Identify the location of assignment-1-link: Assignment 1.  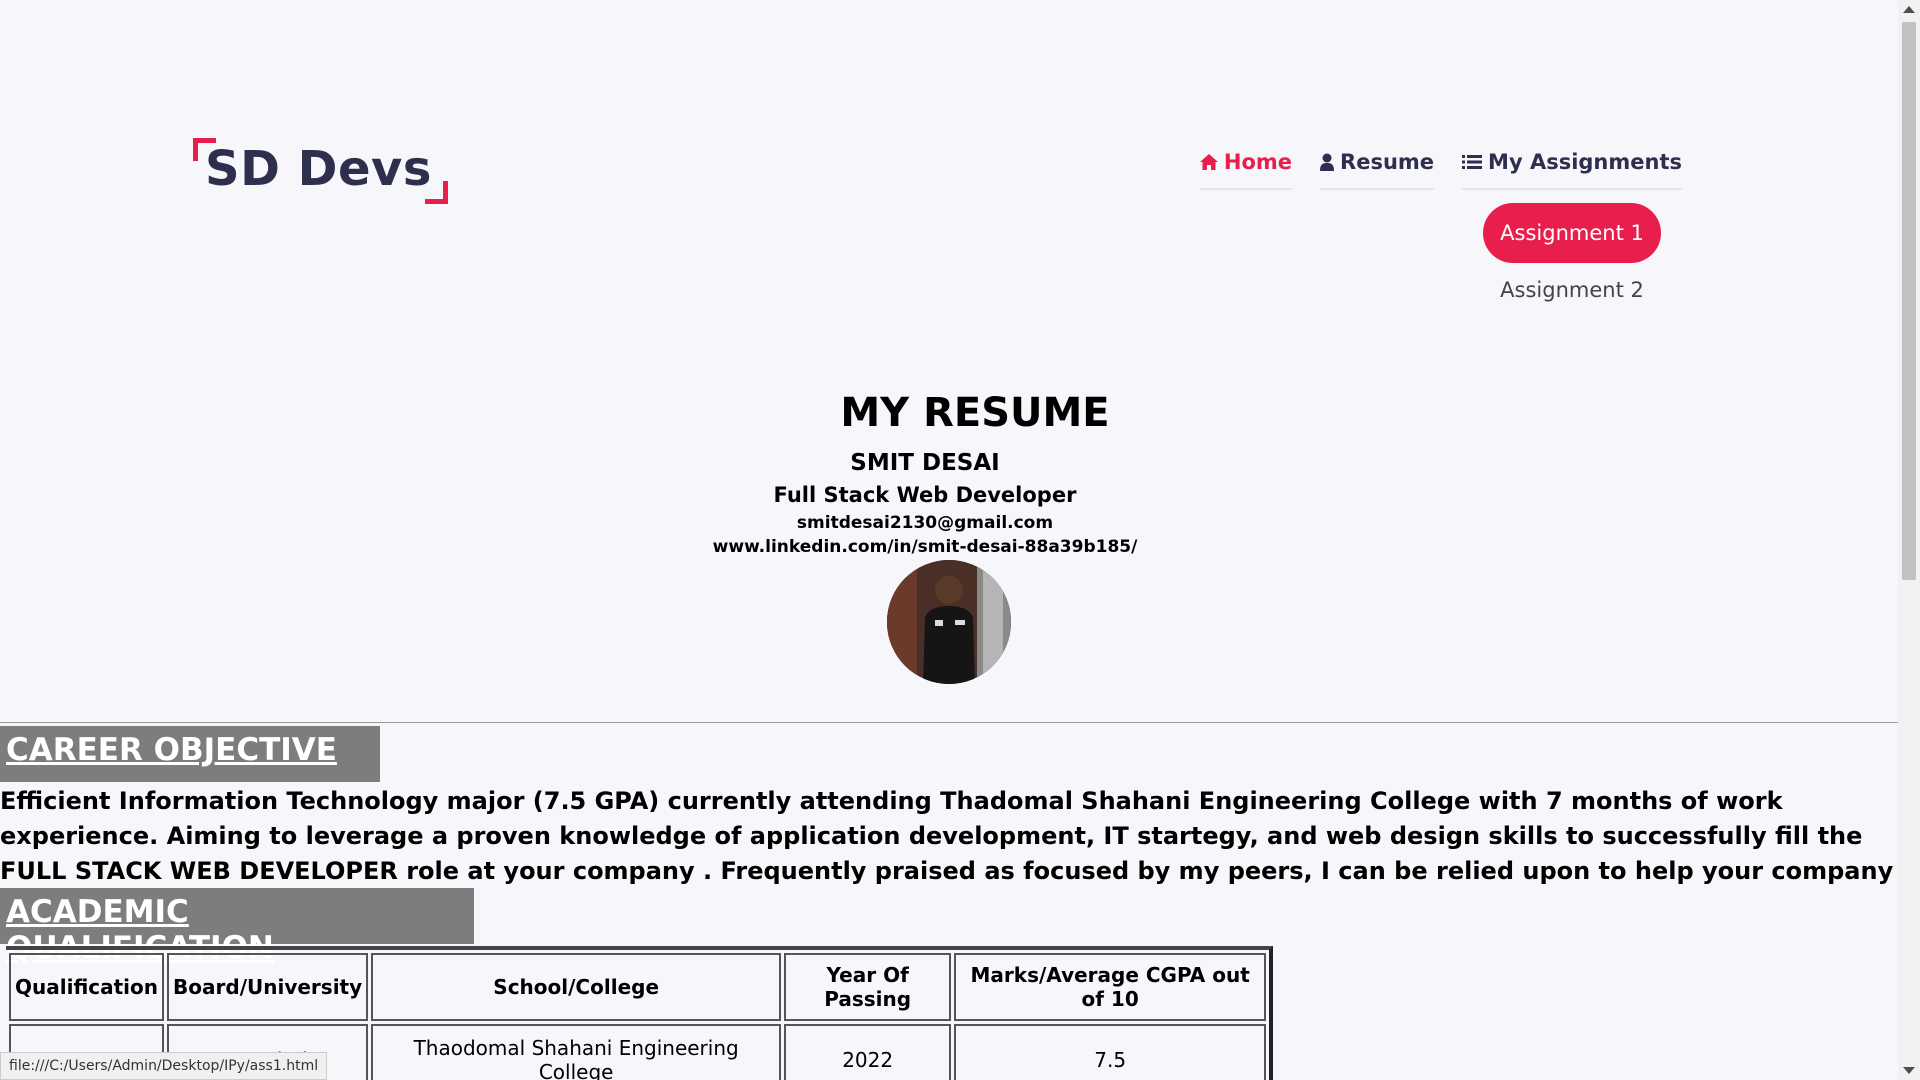
(1572, 233).